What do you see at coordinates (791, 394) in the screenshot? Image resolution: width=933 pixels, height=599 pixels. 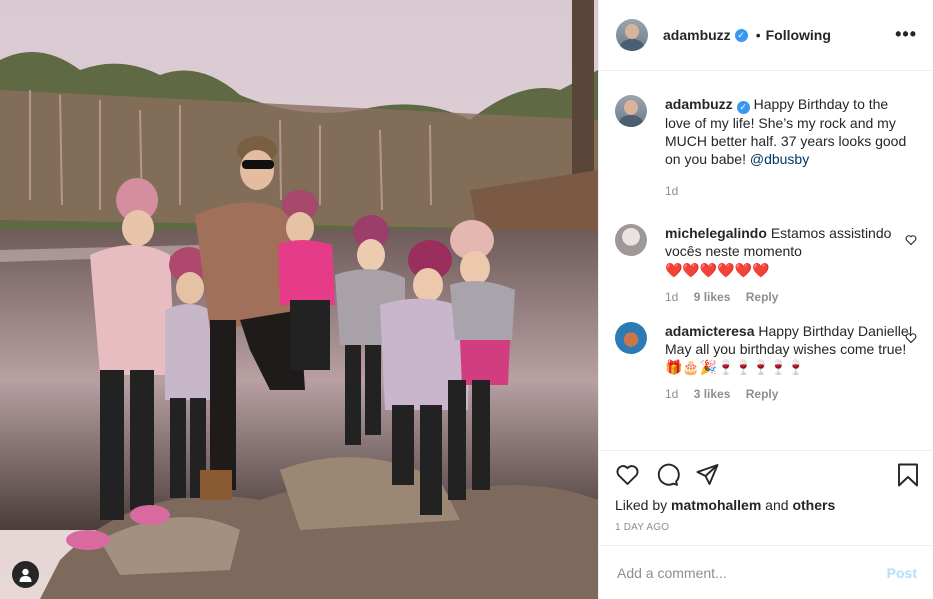 I see `comment-meta: 1d 3 likes Reply` at bounding box center [791, 394].